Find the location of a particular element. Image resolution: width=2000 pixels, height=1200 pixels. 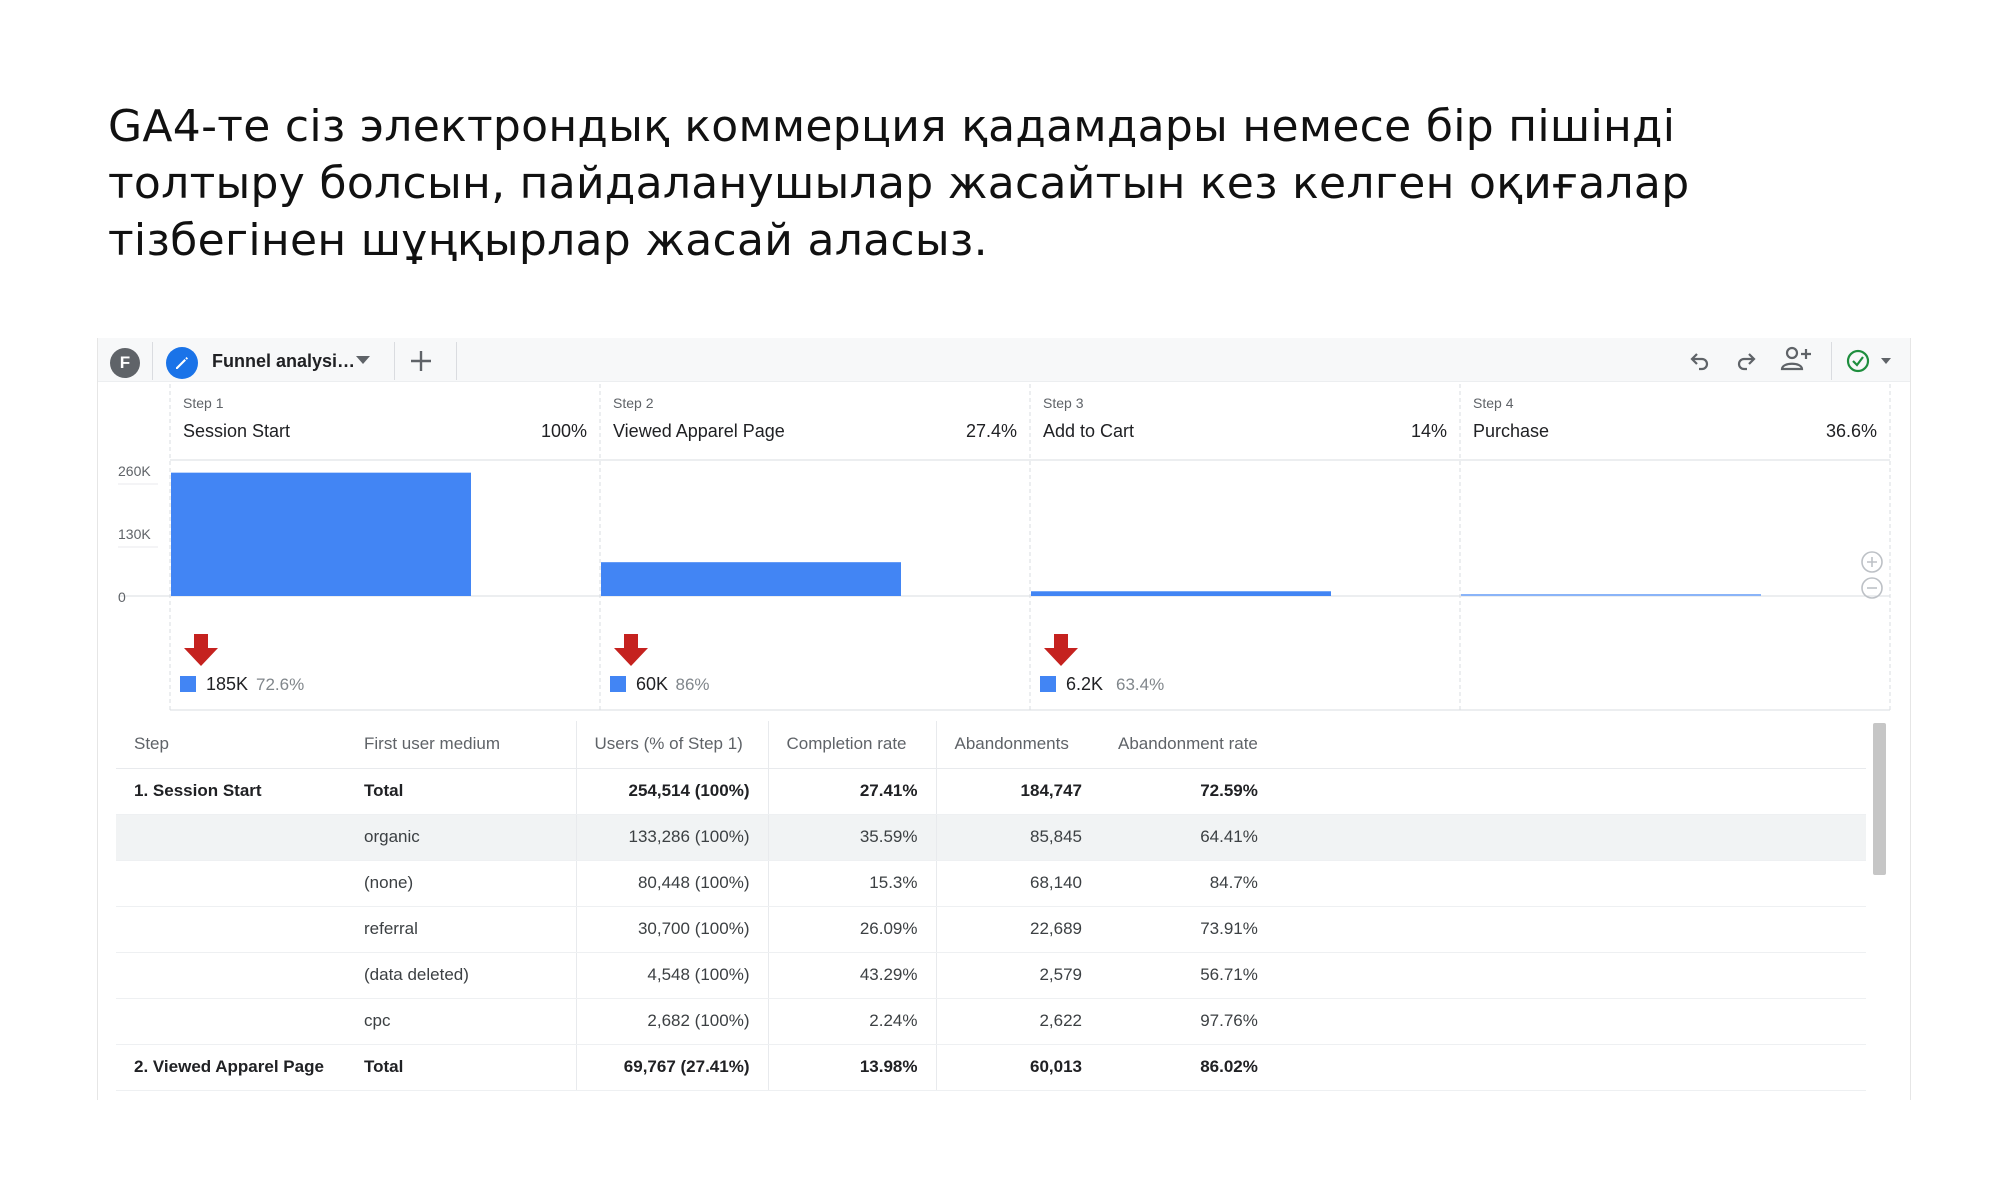

cell-users: 4,548 (100%) is located at coordinates (671, 975).